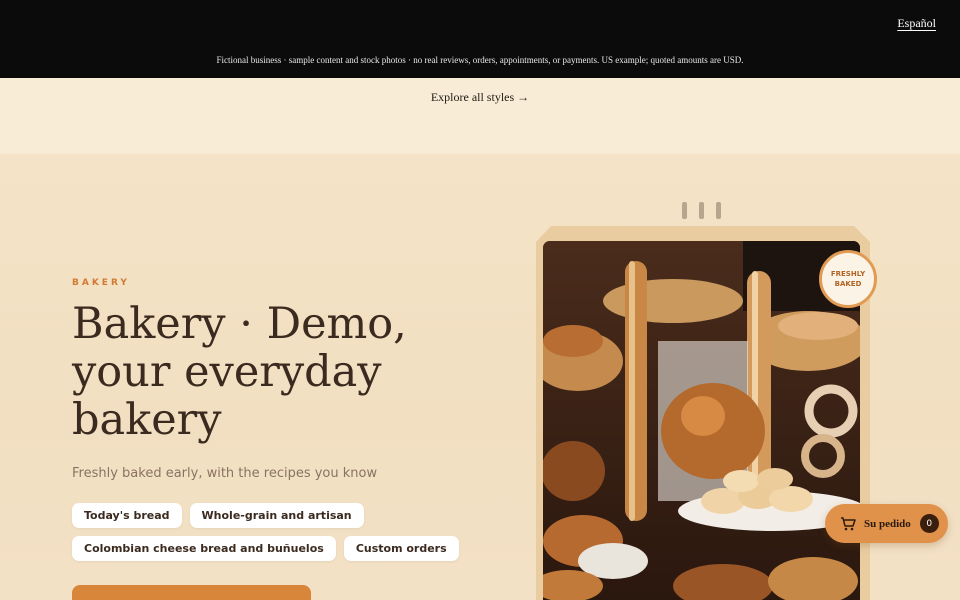 The width and height of the screenshot is (960, 600). I want to click on shopping-cart-icon, so click(848, 523).